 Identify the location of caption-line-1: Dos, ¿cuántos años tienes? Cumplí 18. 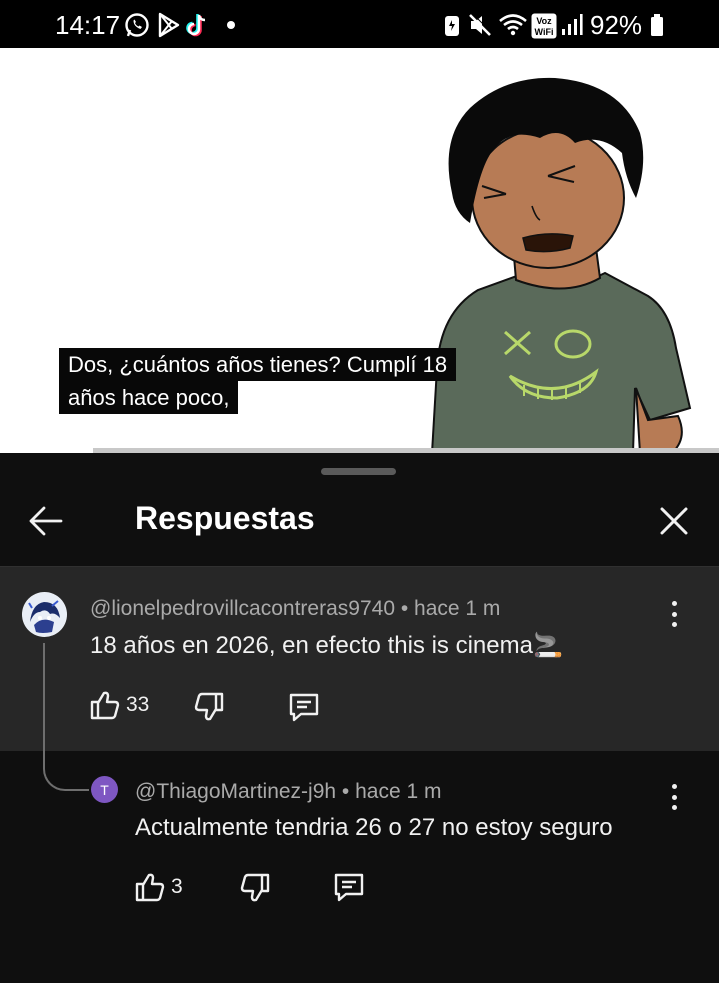
(258, 364).